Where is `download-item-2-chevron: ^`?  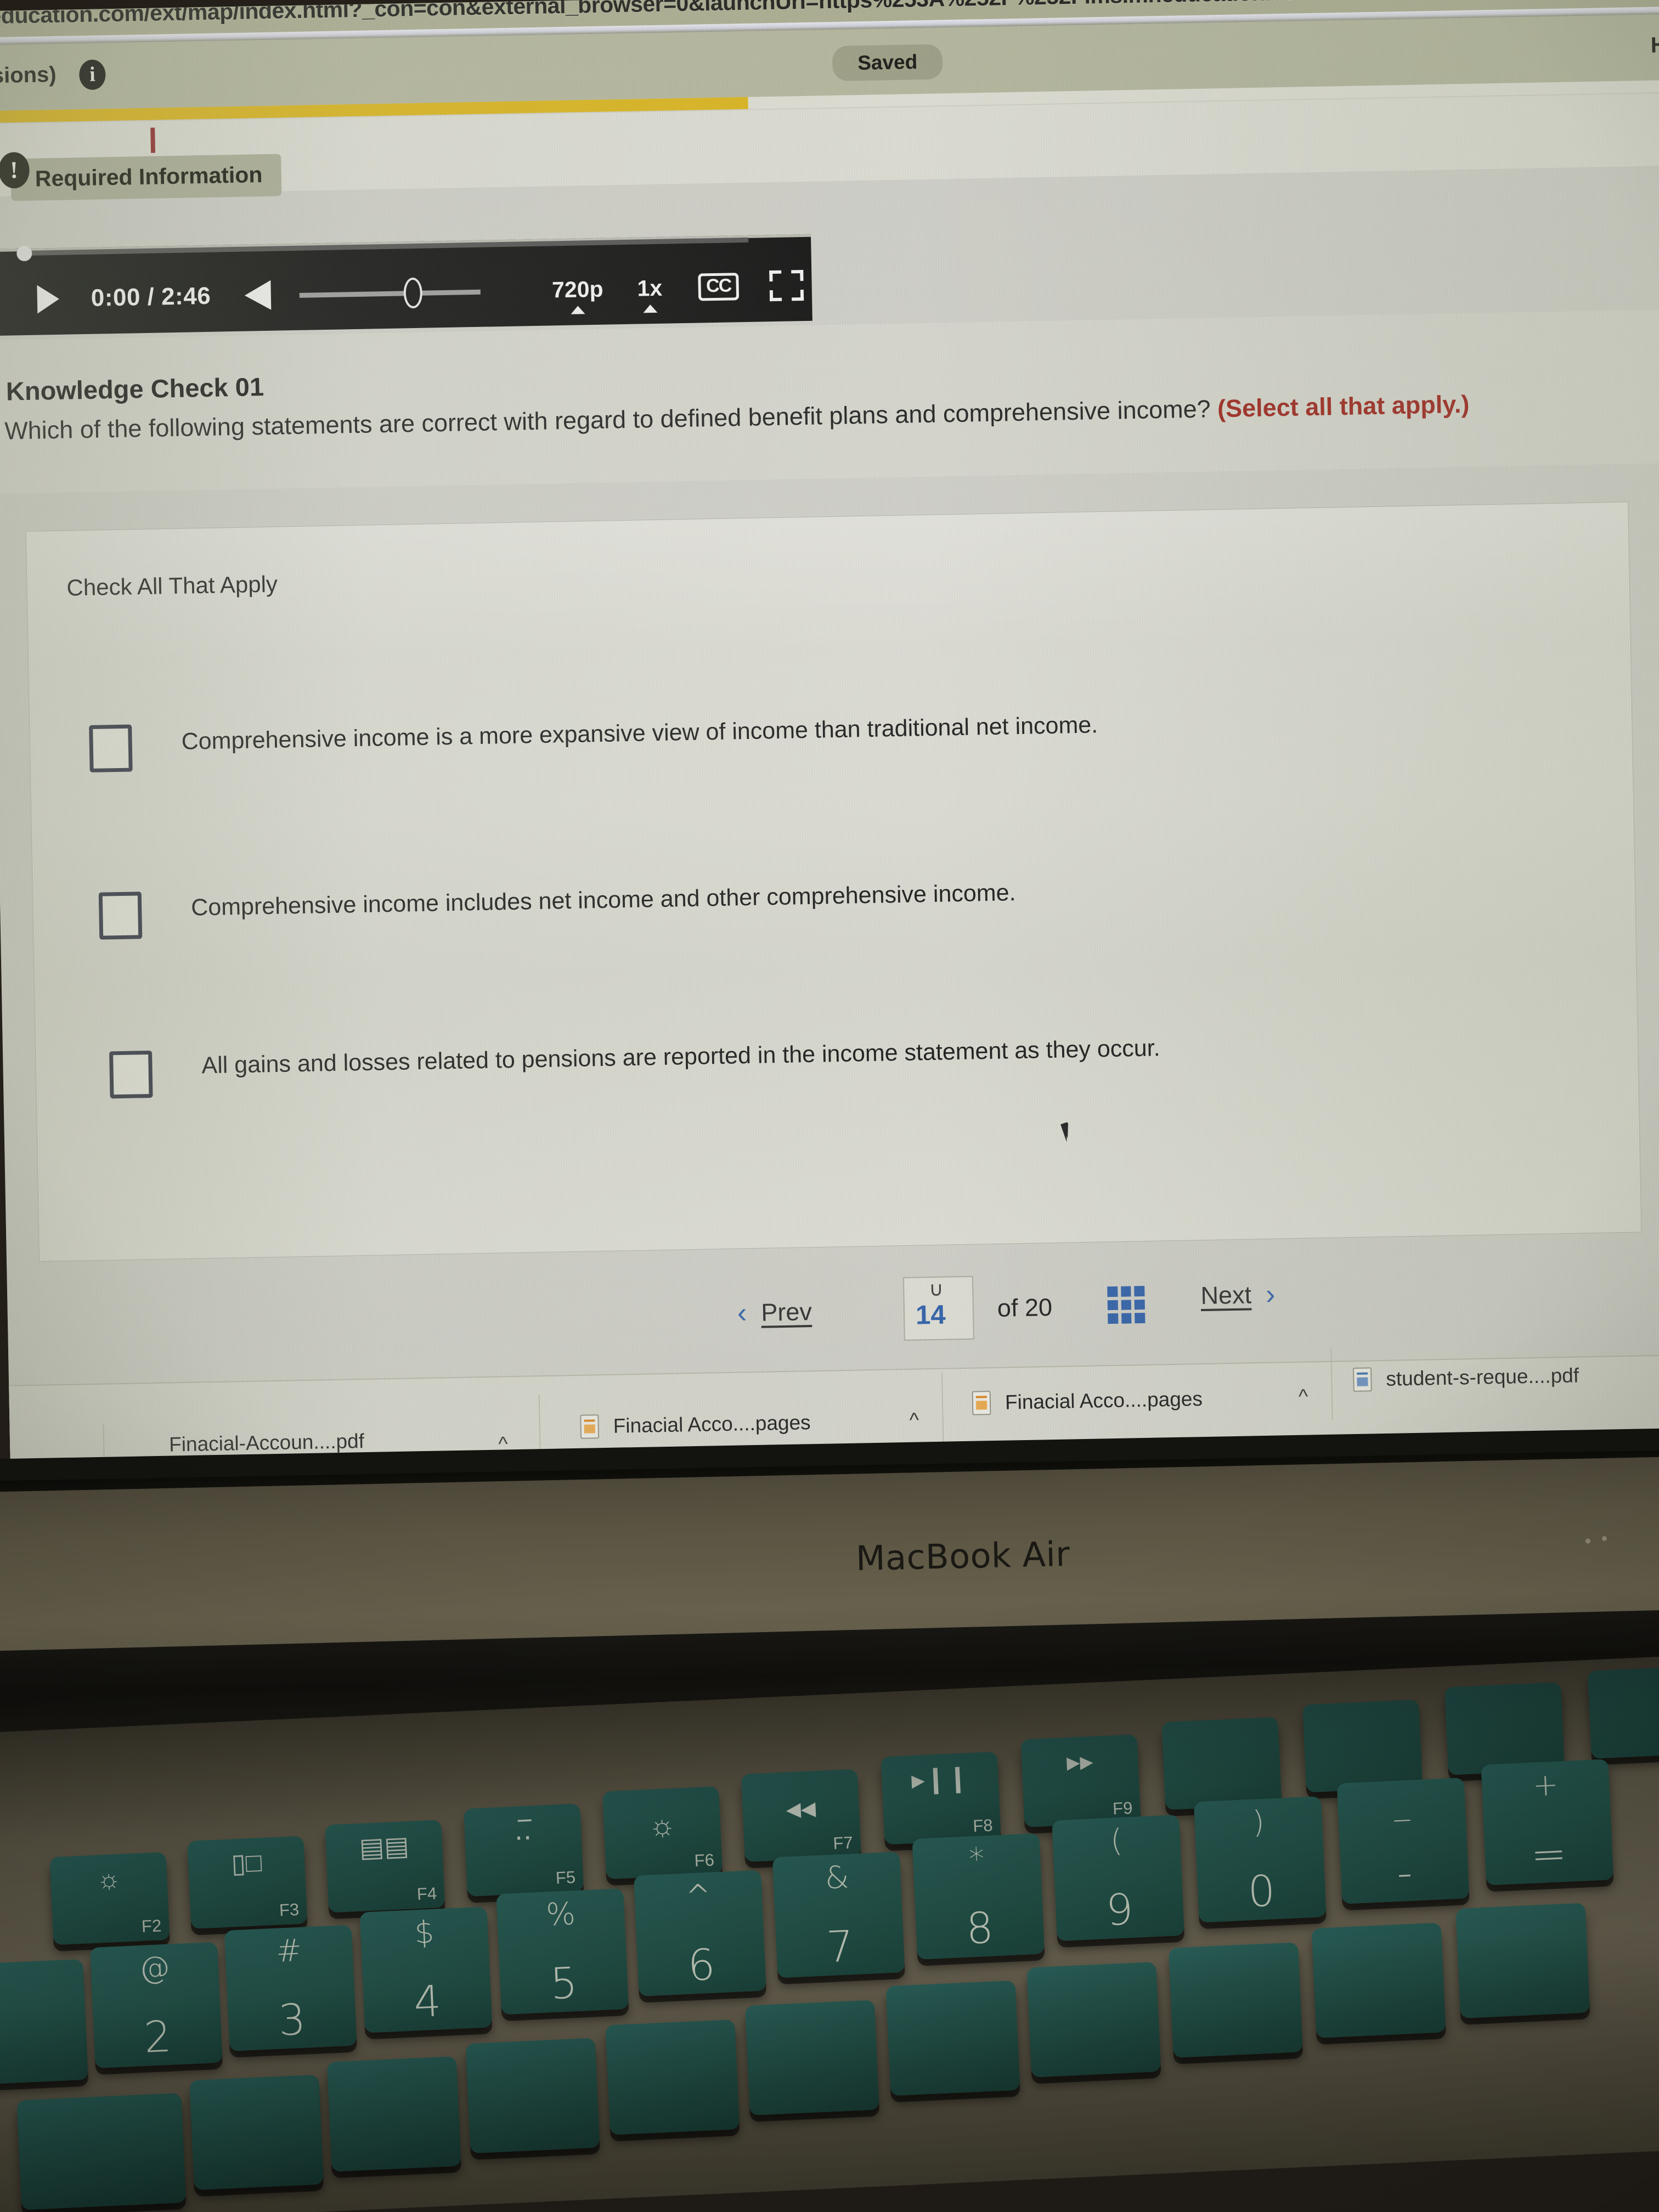 download-item-2-chevron: ^ is located at coordinates (914, 1420).